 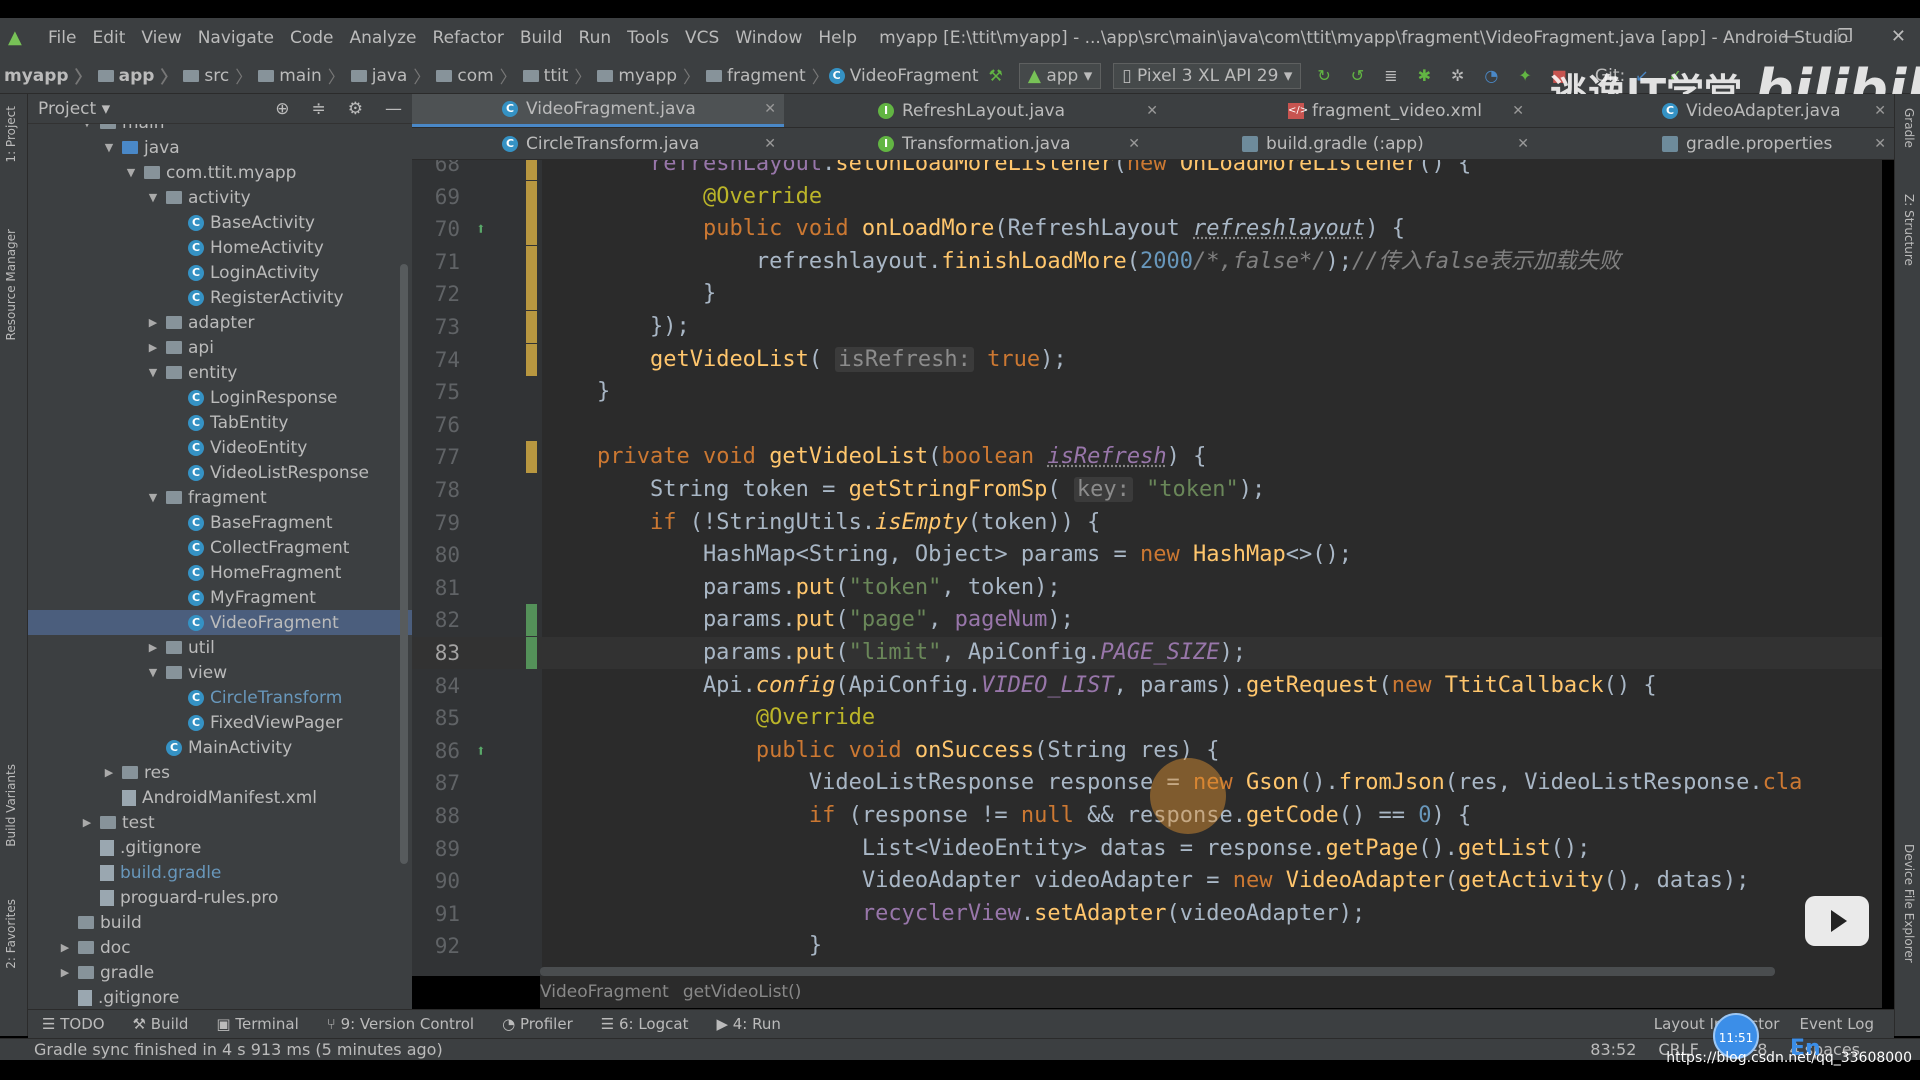 What do you see at coordinates (1491, 75) in the screenshot?
I see `profile-icon: ◔` at bounding box center [1491, 75].